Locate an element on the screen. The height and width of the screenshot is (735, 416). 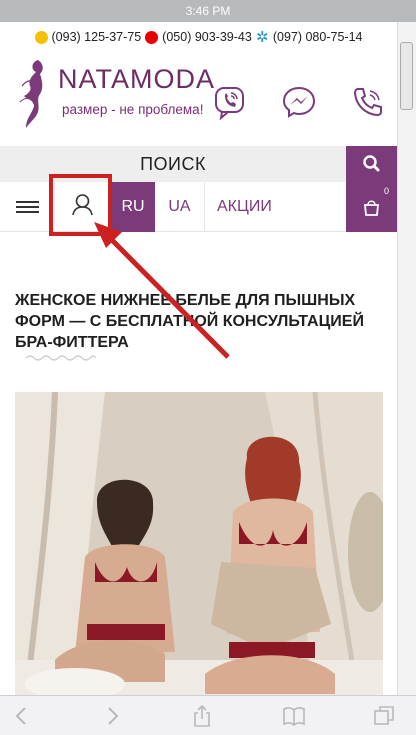
lifecell-icon is located at coordinates (41, 37).